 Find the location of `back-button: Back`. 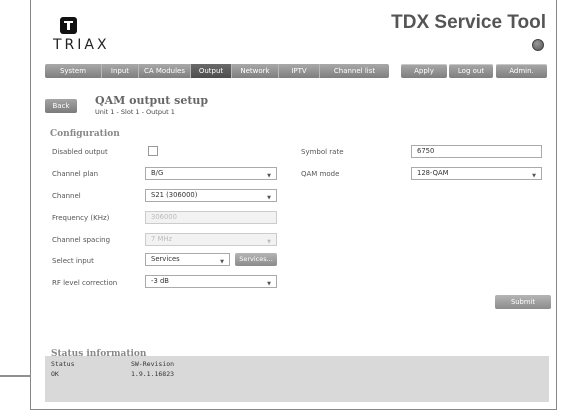

back-button: Back is located at coordinates (61, 106).